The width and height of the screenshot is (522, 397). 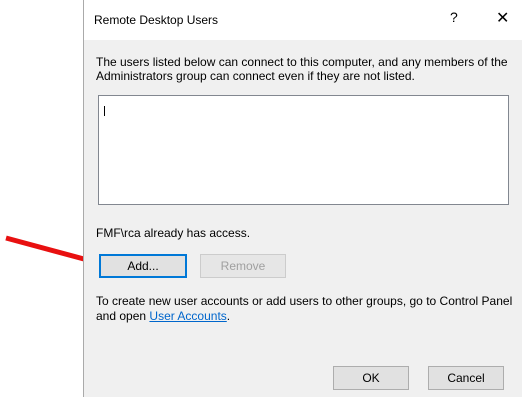 What do you see at coordinates (156, 20) in the screenshot?
I see `dialog-title: Remote Desktop Users` at bounding box center [156, 20].